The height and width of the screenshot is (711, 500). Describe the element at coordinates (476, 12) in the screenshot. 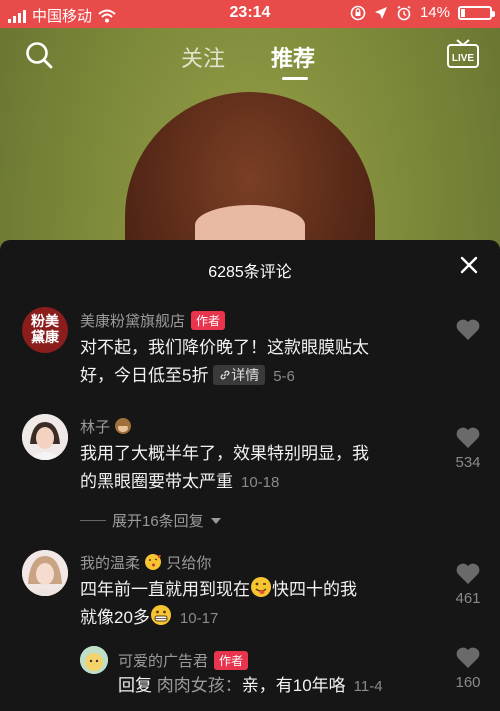

I see `battery-icon` at that location.